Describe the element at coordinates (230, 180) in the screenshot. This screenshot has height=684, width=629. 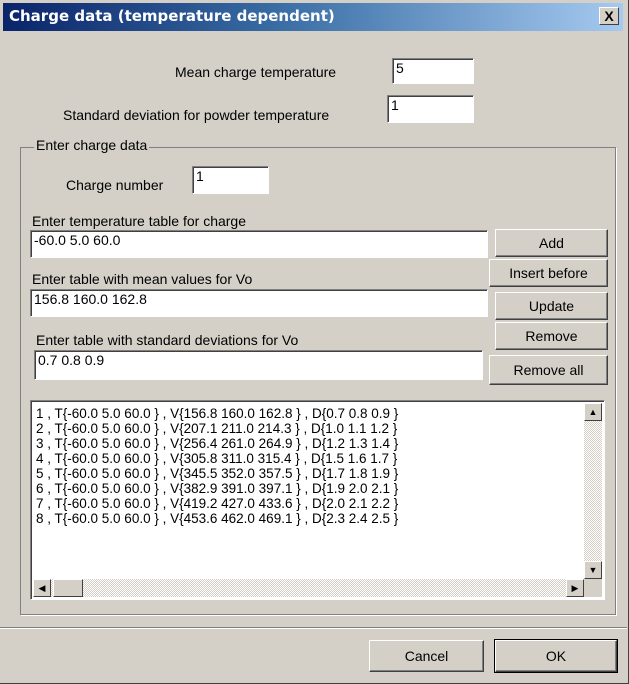
I see `charge-number-input: 1` at that location.